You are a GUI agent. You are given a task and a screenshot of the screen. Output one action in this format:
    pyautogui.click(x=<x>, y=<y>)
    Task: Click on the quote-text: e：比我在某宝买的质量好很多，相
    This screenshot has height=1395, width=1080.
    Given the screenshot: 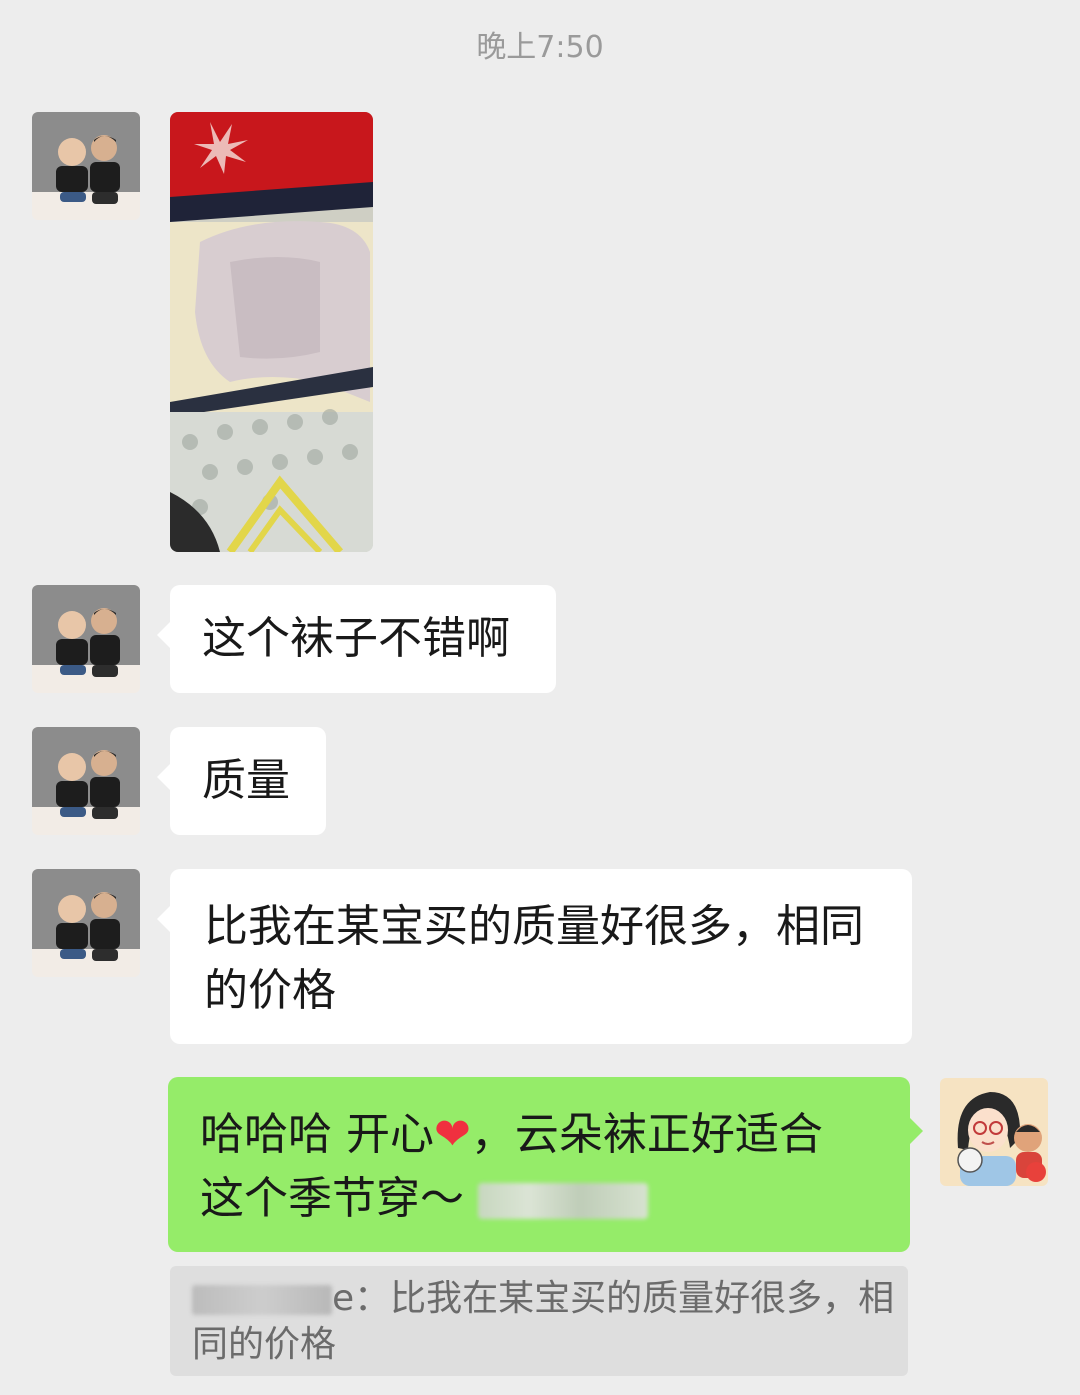 What is the action you would take?
    pyautogui.click(x=613, y=1298)
    